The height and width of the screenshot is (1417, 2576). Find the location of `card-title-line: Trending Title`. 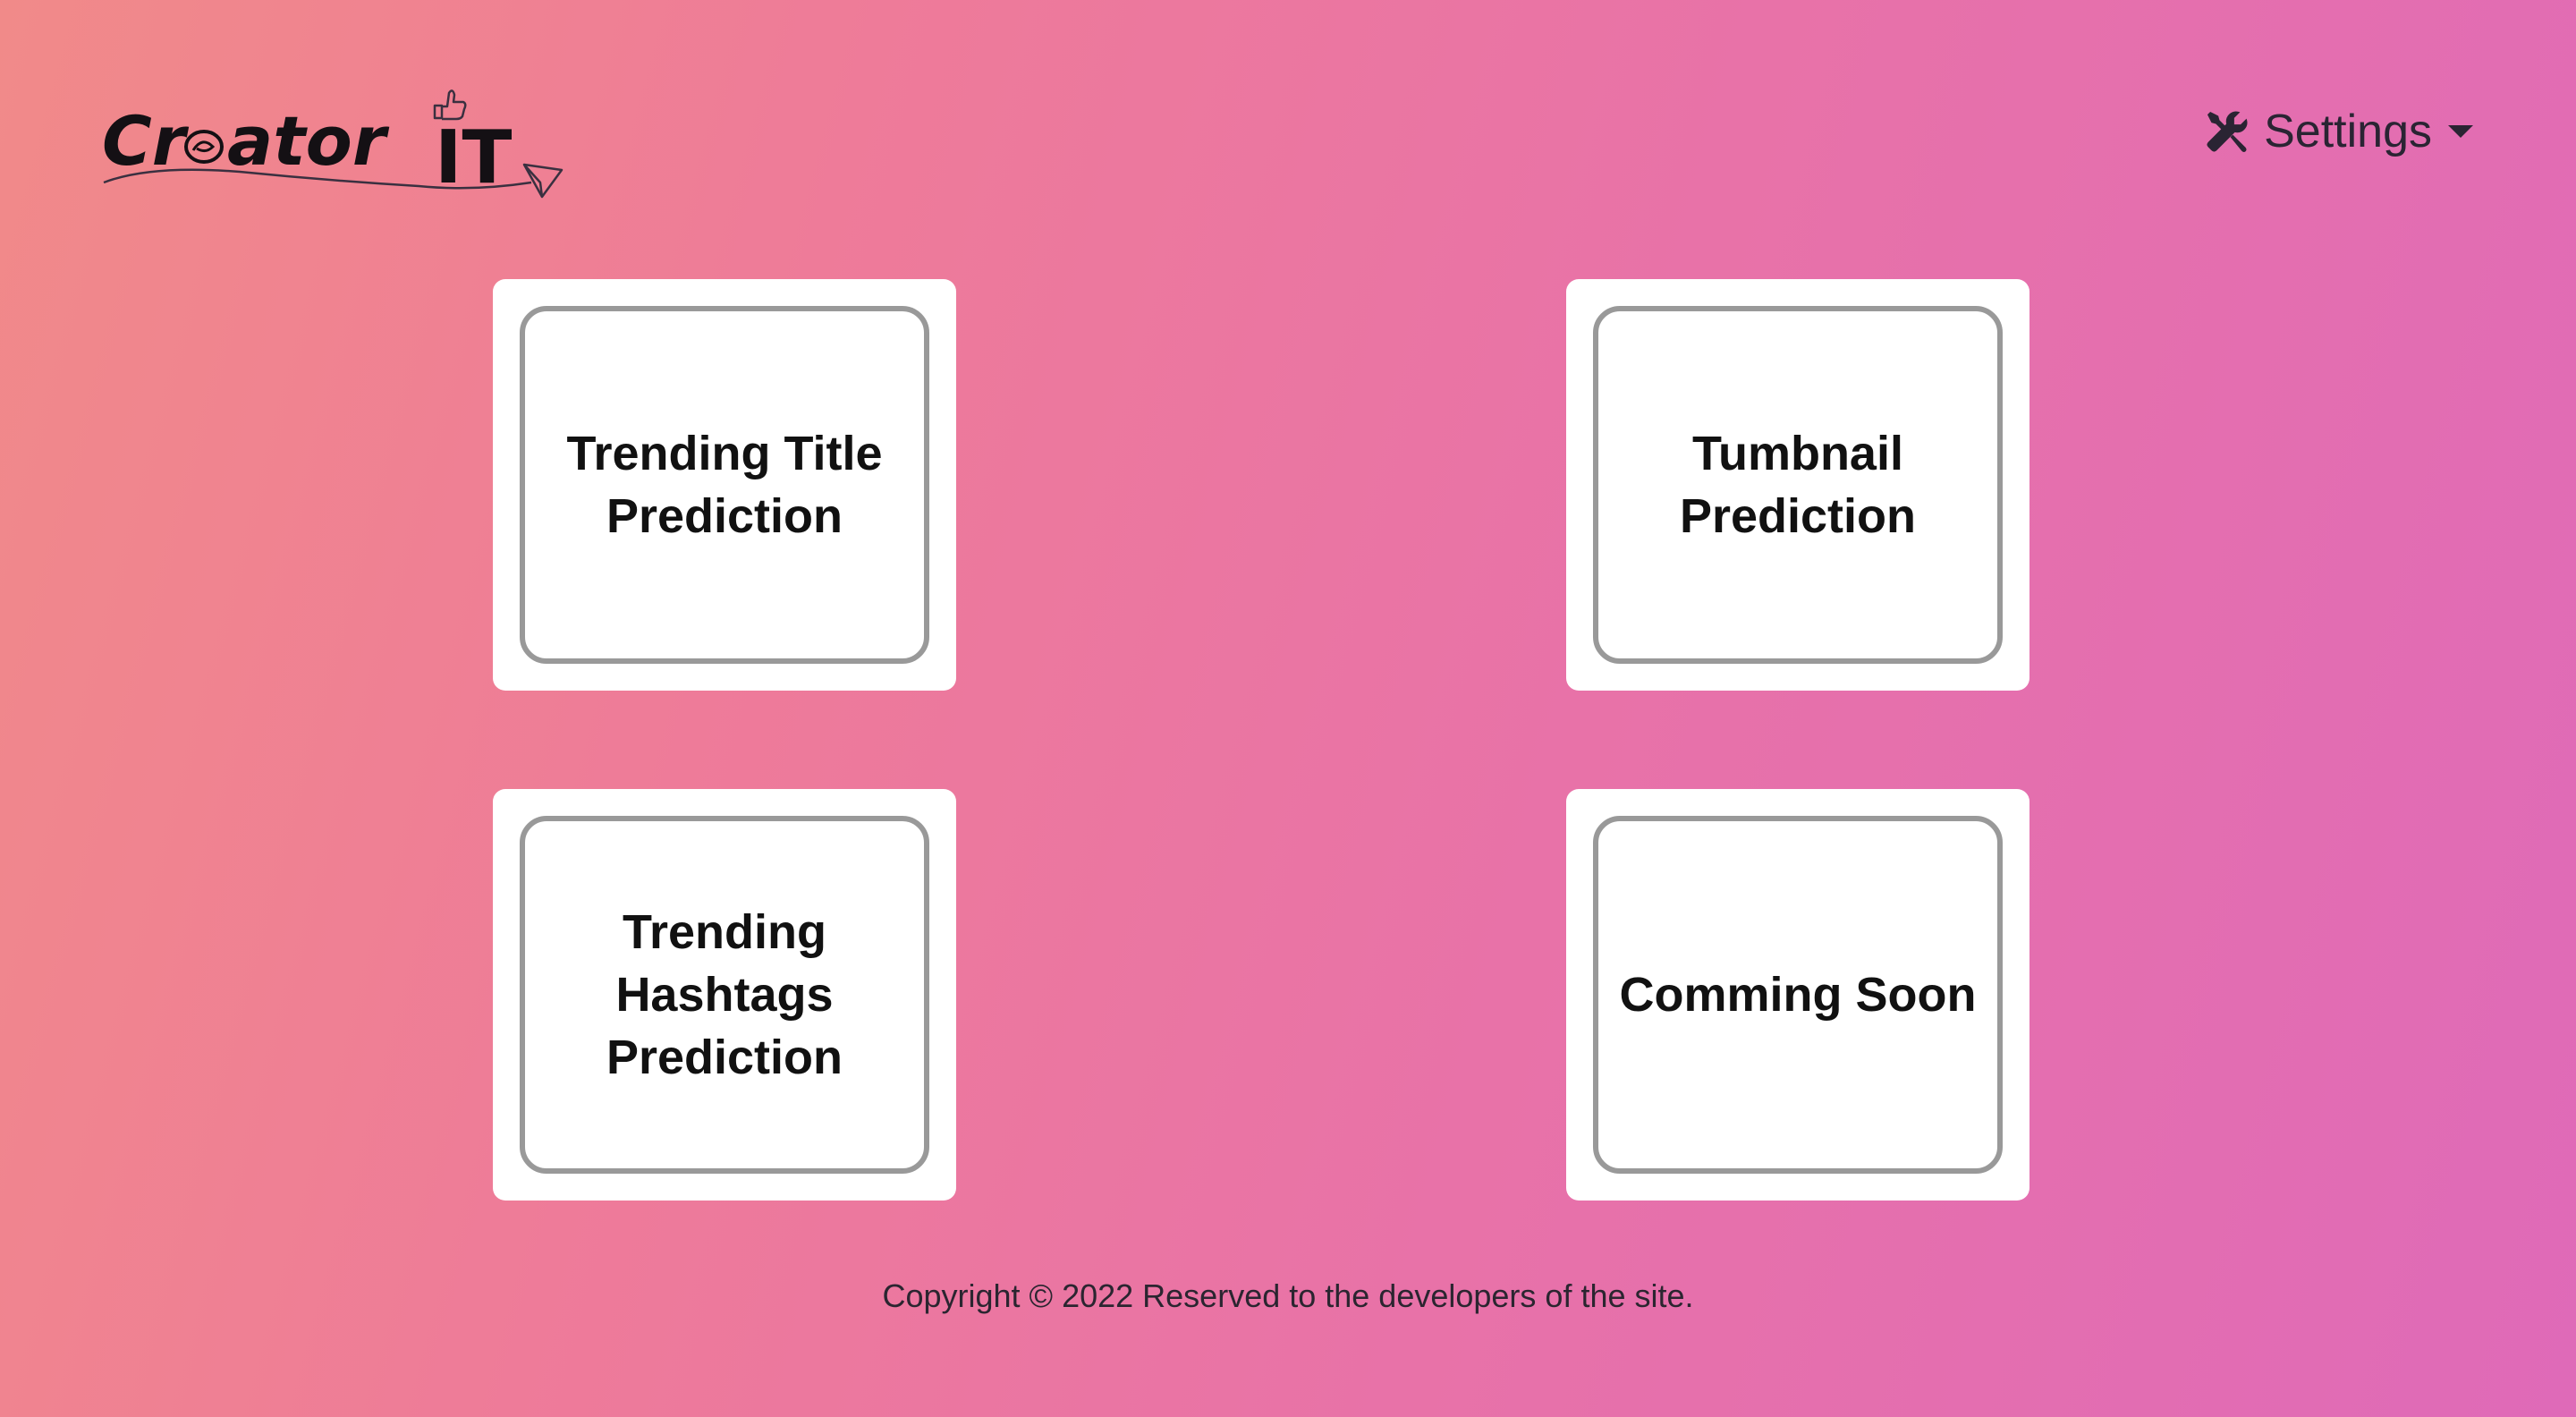

card-title-line: Trending Title is located at coordinates (724, 453).